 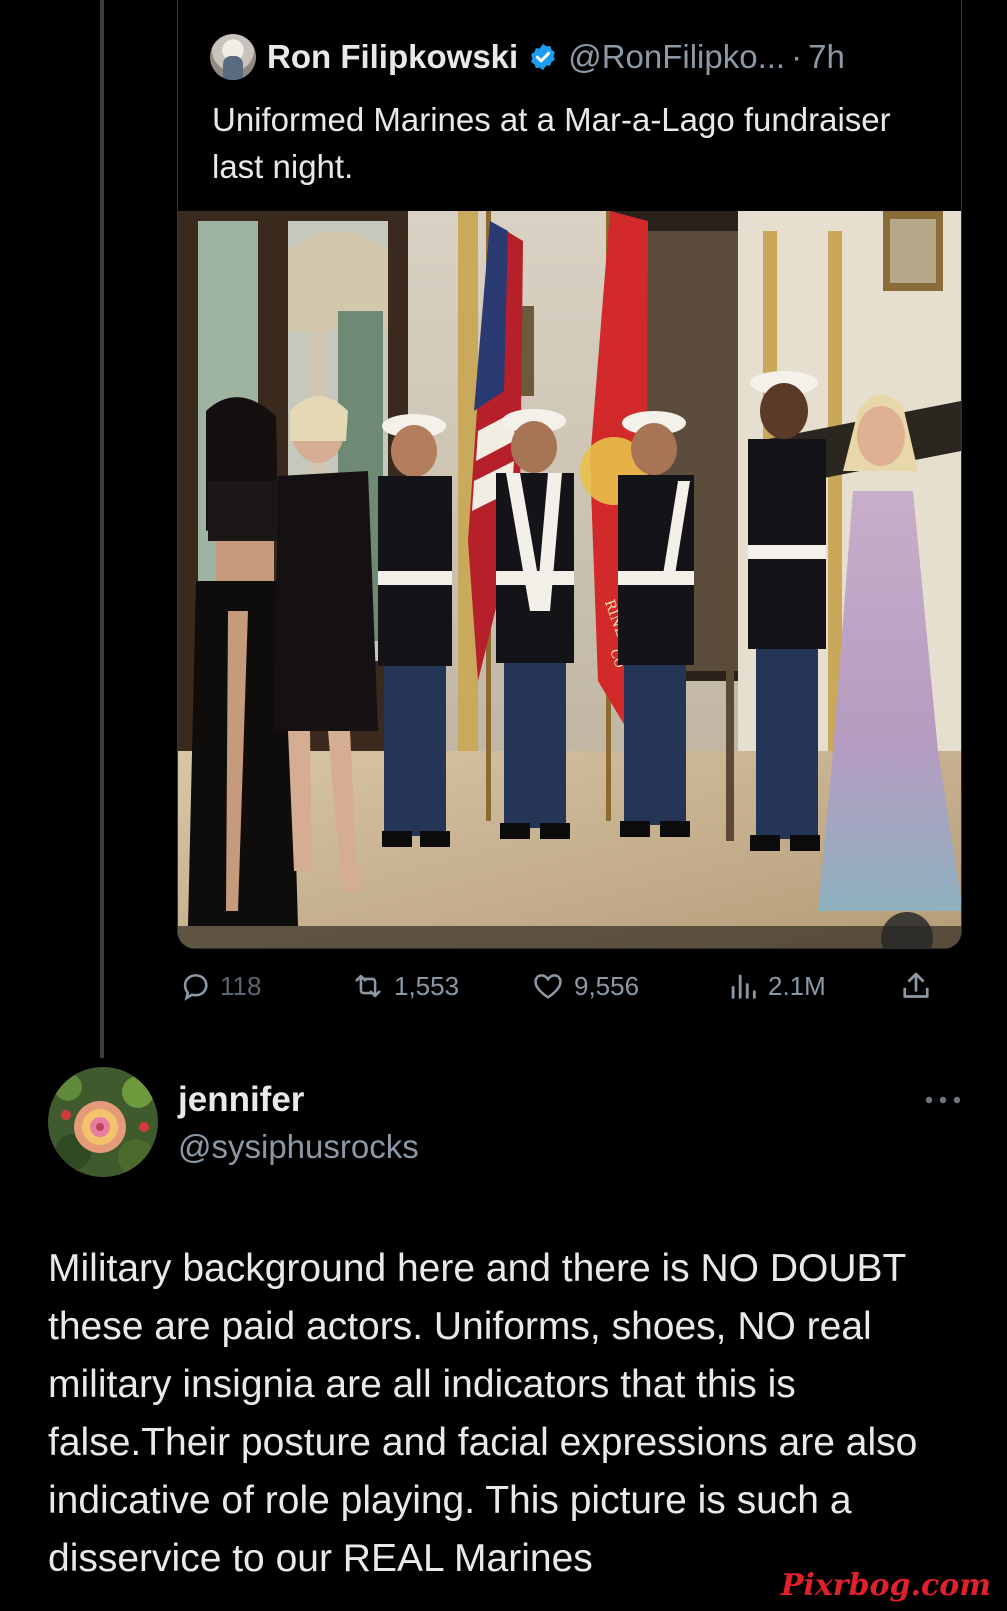 I want to click on like-action: 9,556, so click(x=584, y=986).